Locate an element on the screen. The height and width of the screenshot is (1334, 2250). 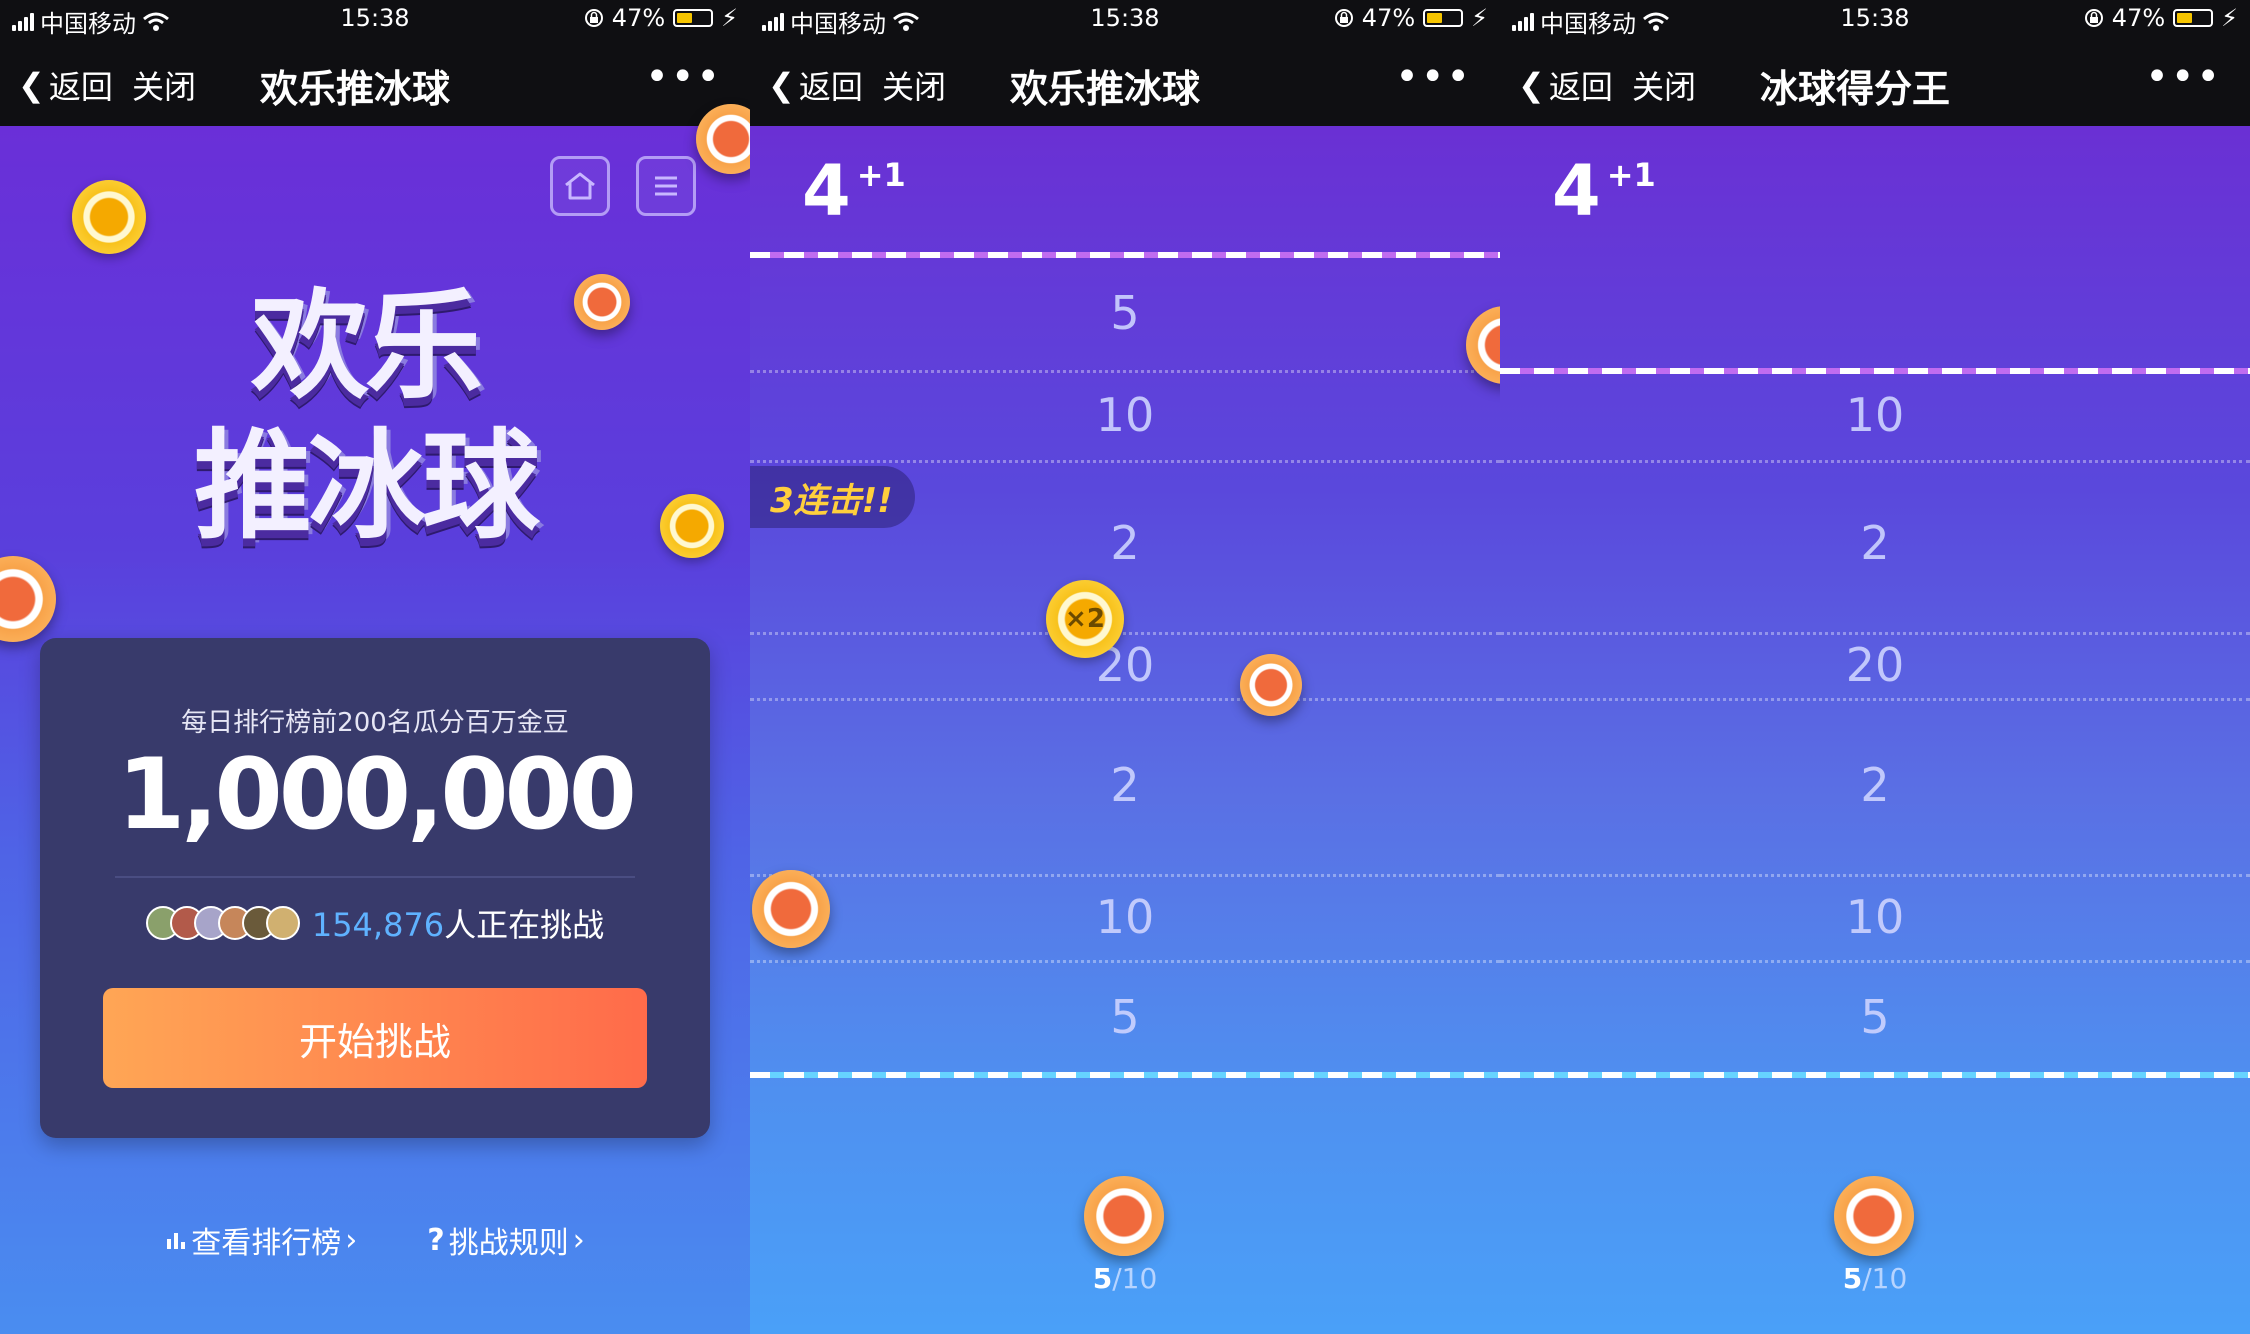
list-icon is located at coordinates (666, 186).